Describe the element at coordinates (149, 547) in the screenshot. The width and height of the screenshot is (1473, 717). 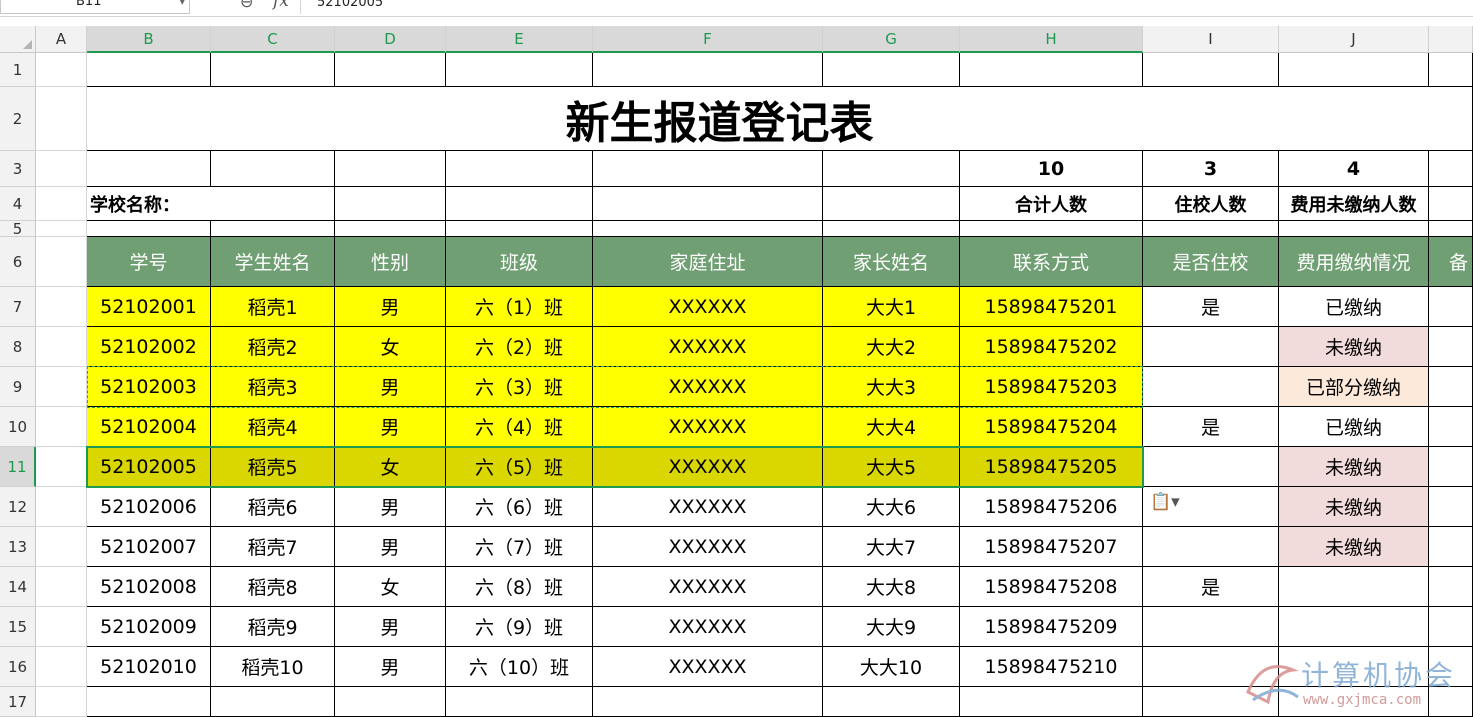
I see `cell-id: 52102007` at that location.